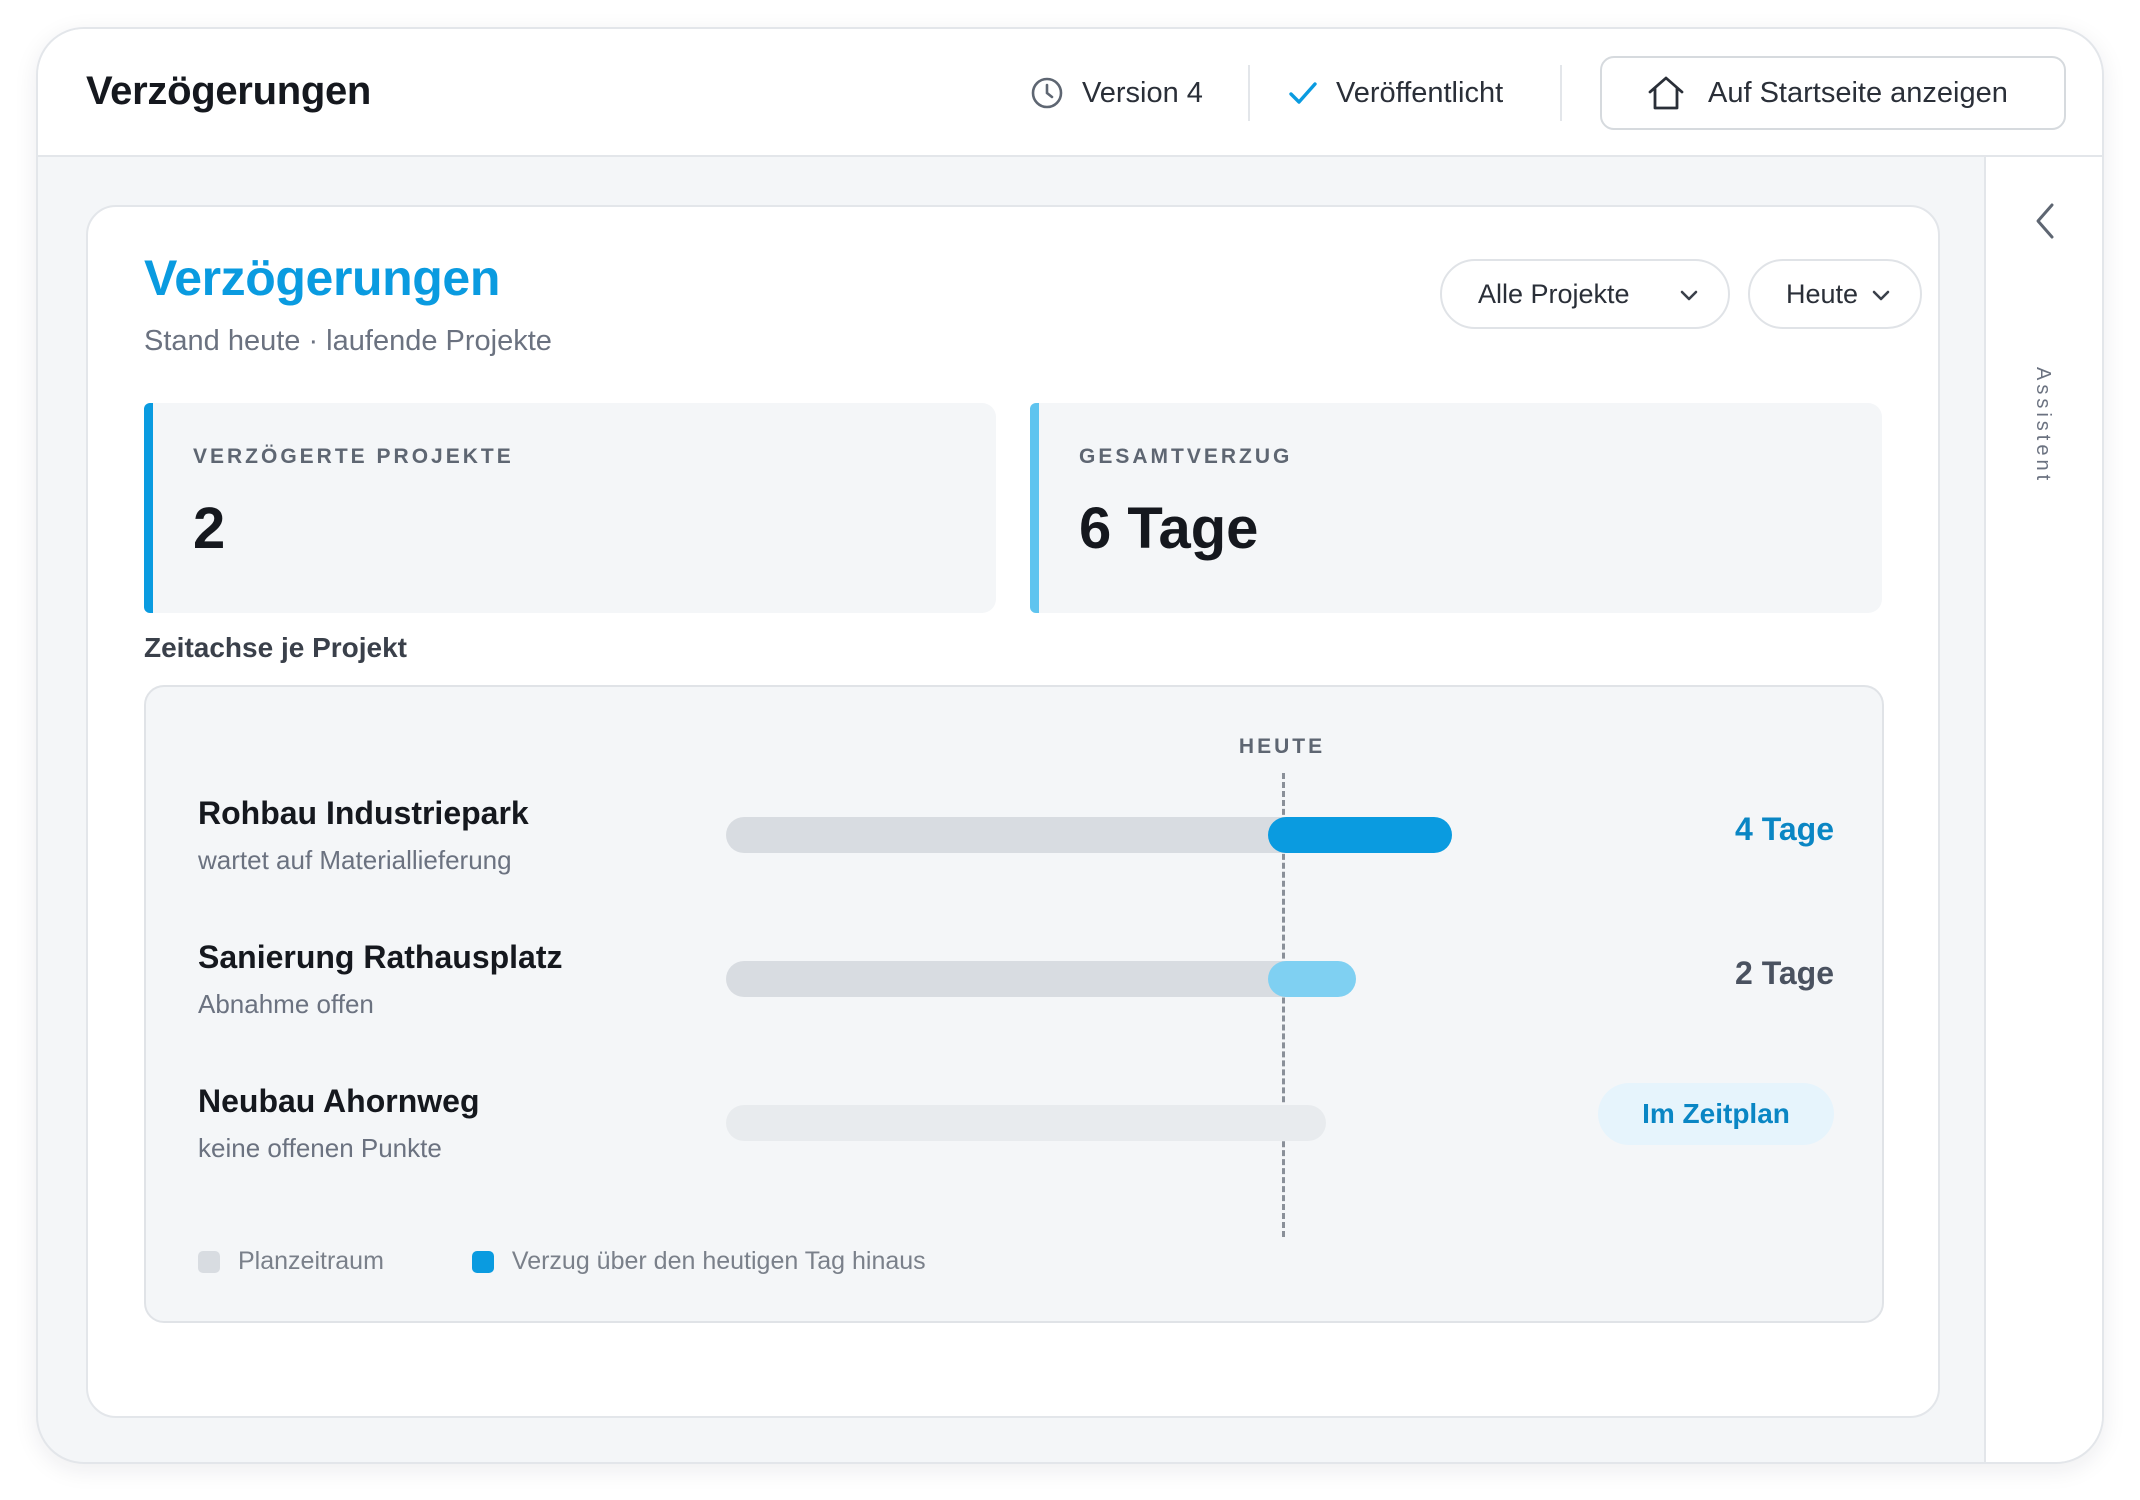 This screenshot has height=1500, width=2140. I want to click on publish-status-label: Veröffentlicht, so click(1420, 92).